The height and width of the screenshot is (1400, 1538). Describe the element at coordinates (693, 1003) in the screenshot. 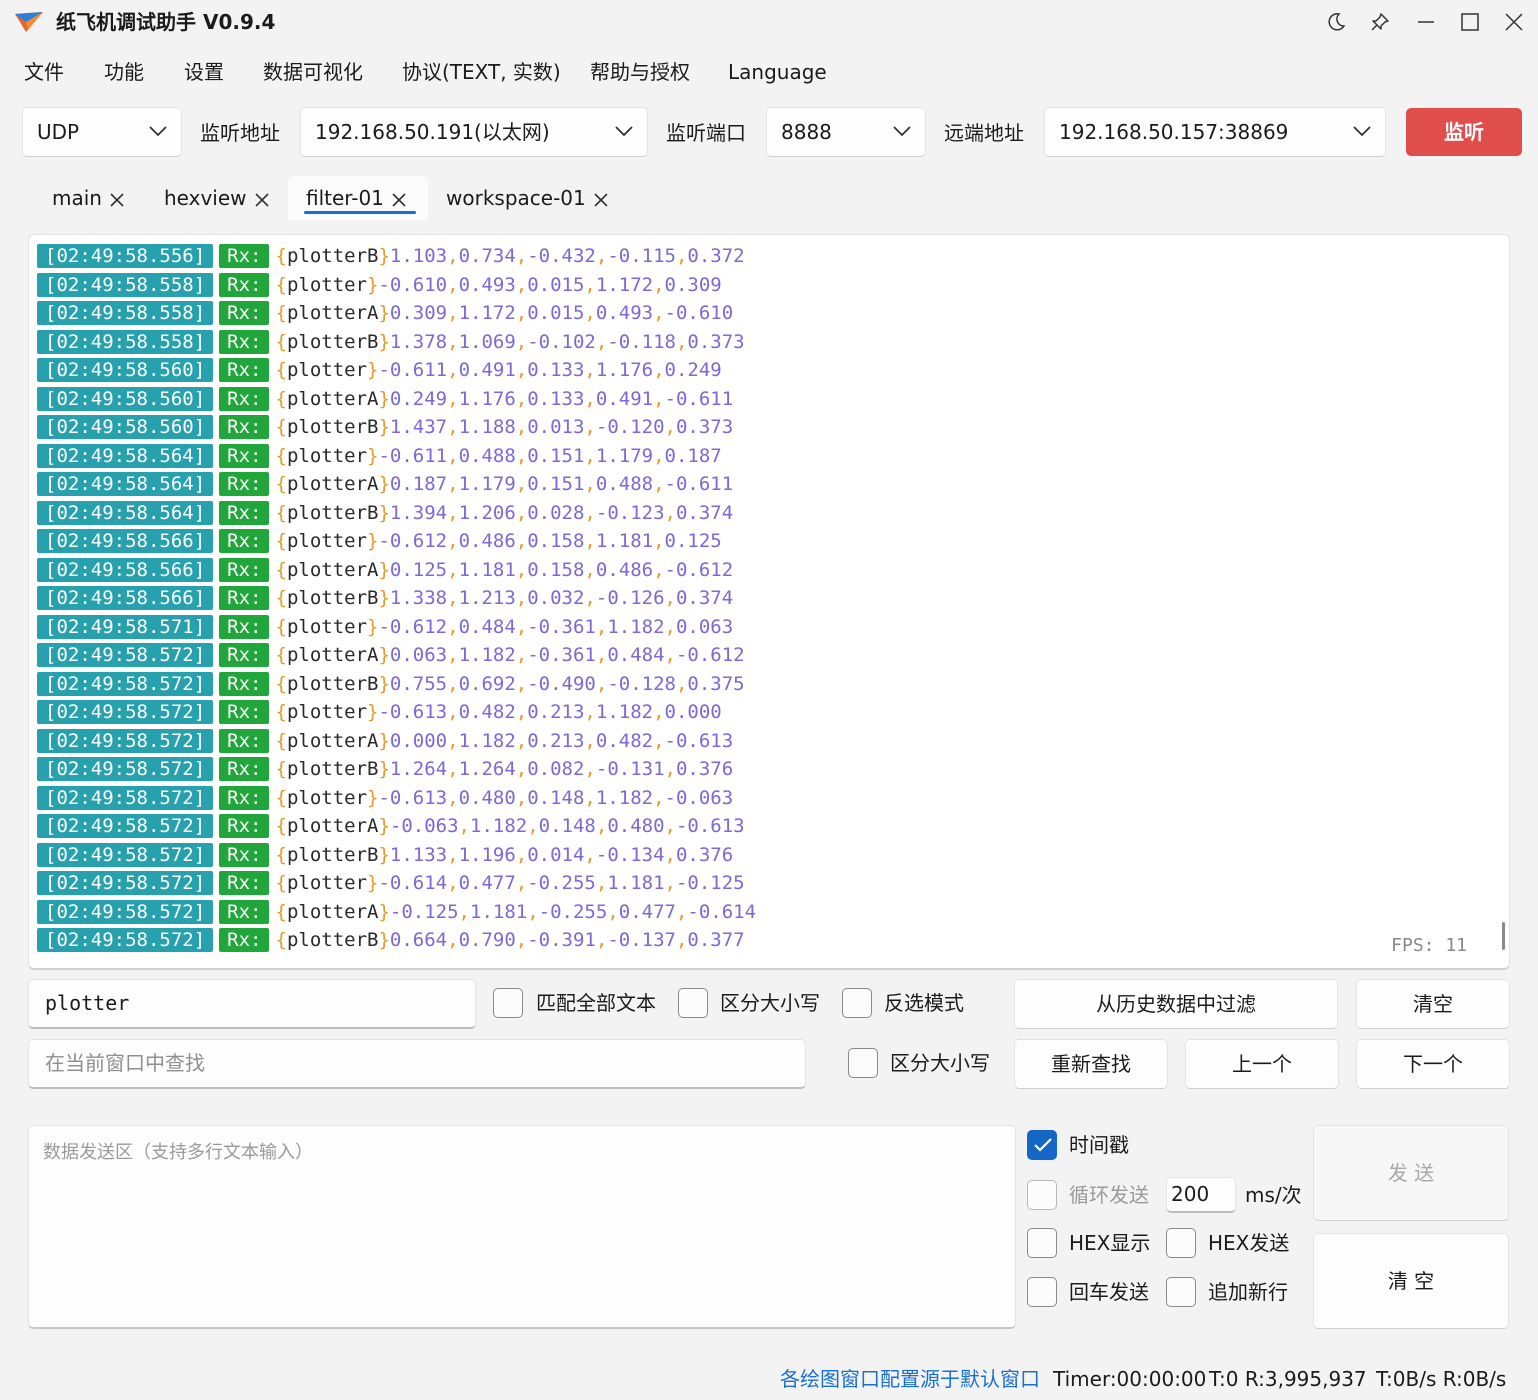

I see `filter-case-checkbox` at that location.